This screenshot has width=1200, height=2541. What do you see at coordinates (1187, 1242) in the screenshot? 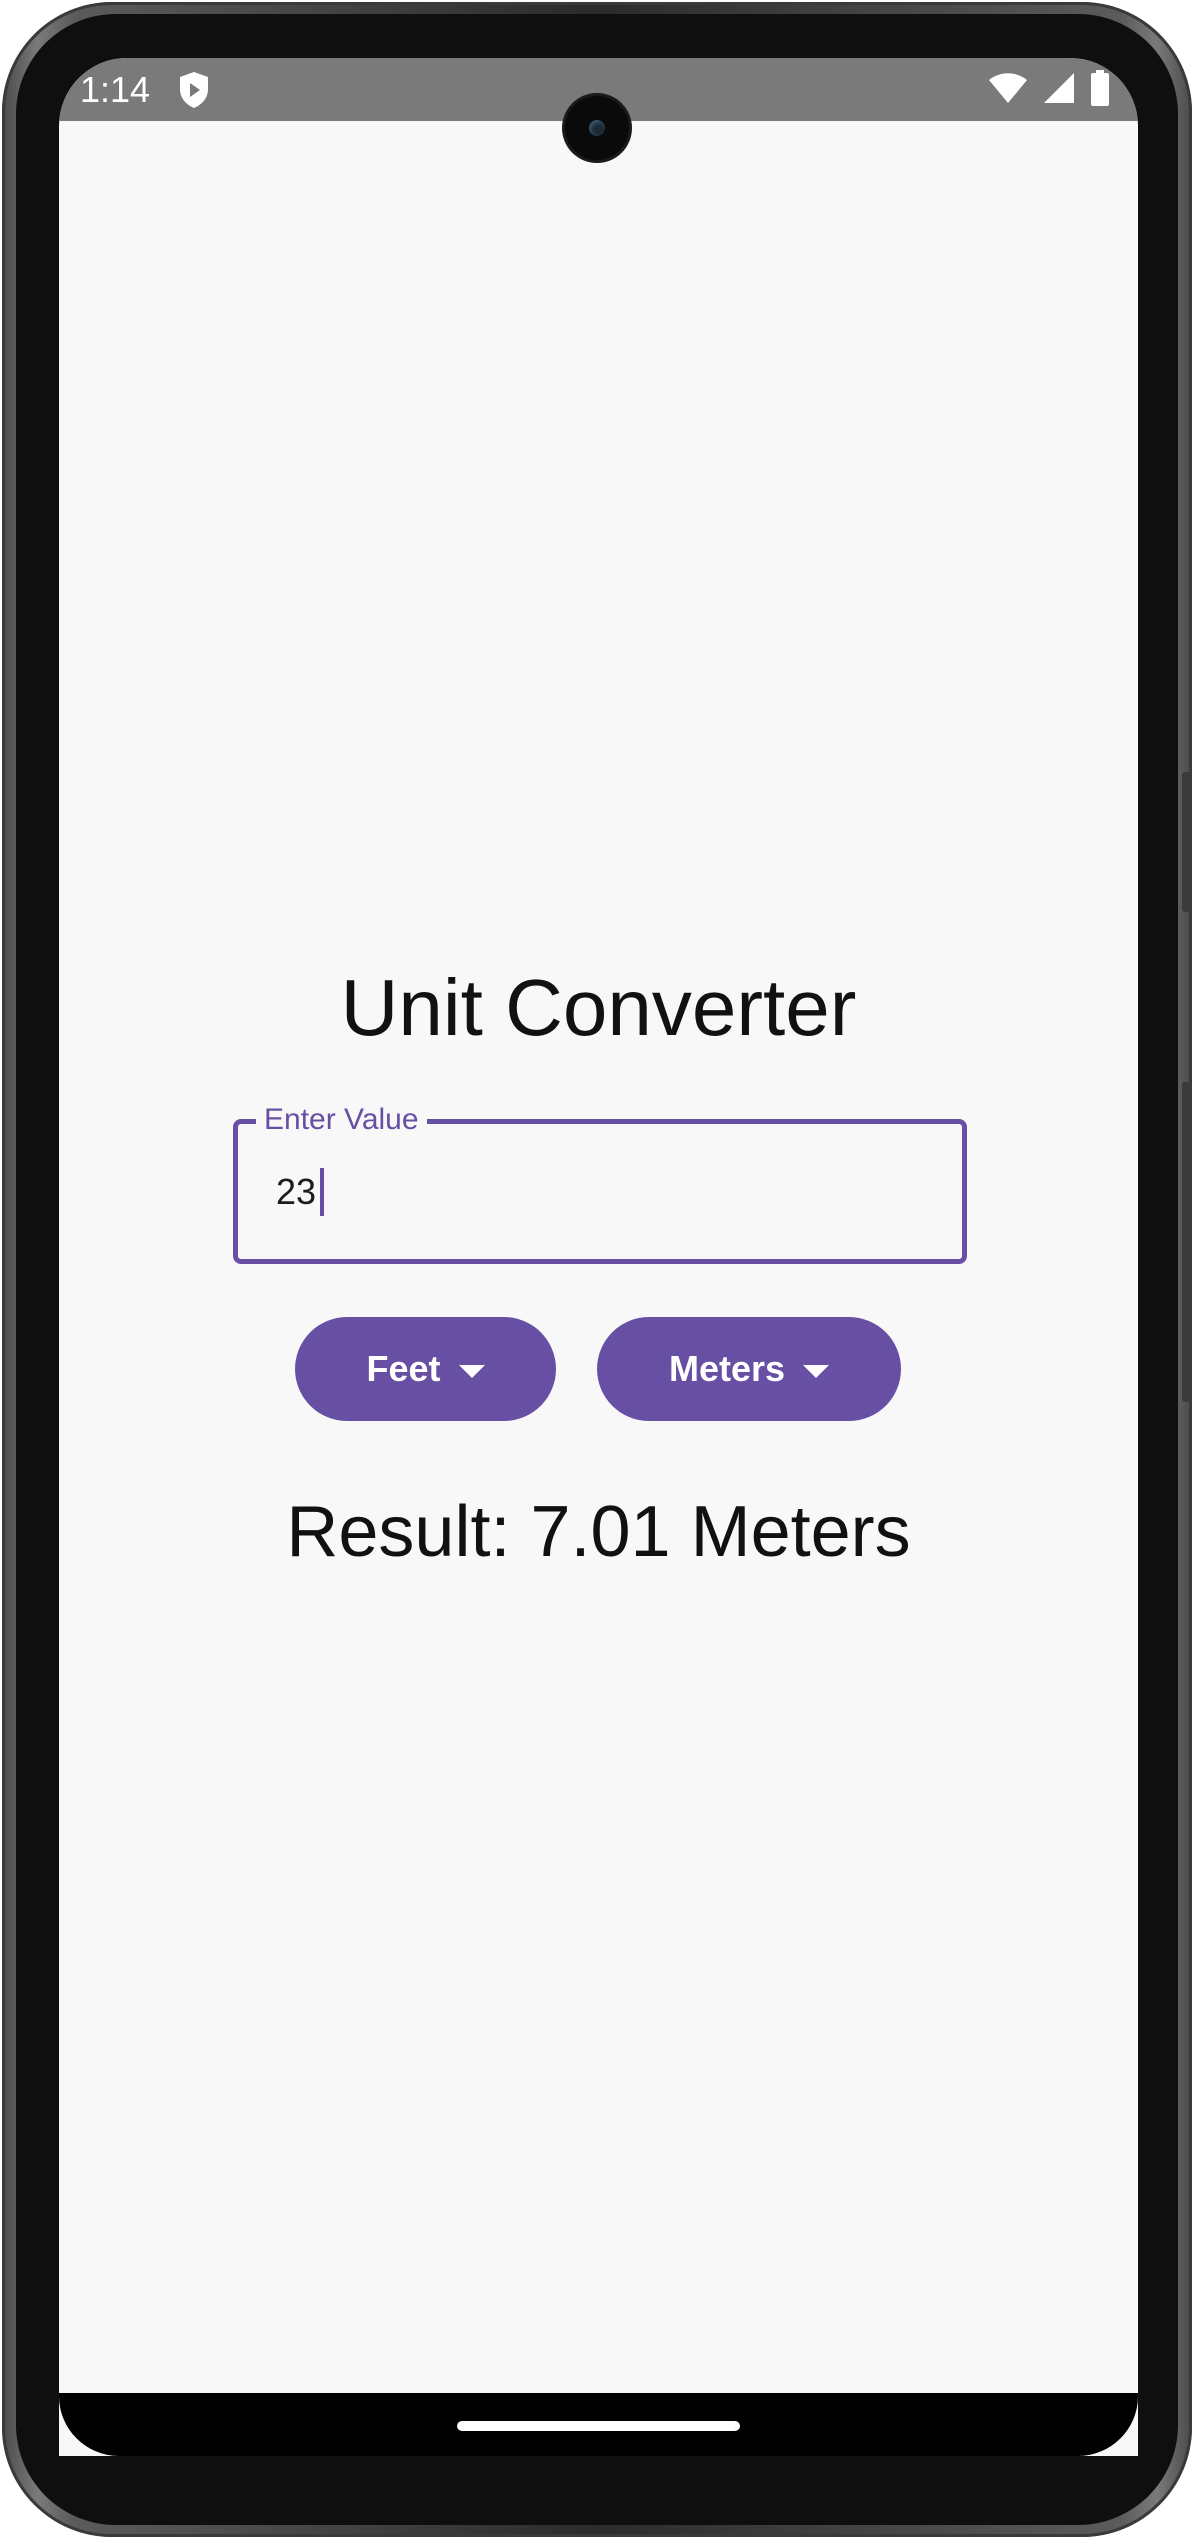
I see `volume-button` at bounding box center [1187, 1242].